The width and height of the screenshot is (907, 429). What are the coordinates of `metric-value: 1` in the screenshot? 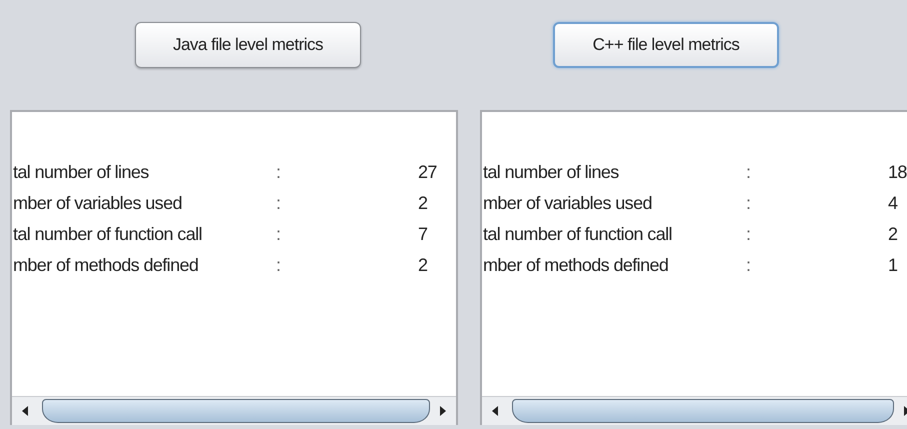 It's located at (893, 265).